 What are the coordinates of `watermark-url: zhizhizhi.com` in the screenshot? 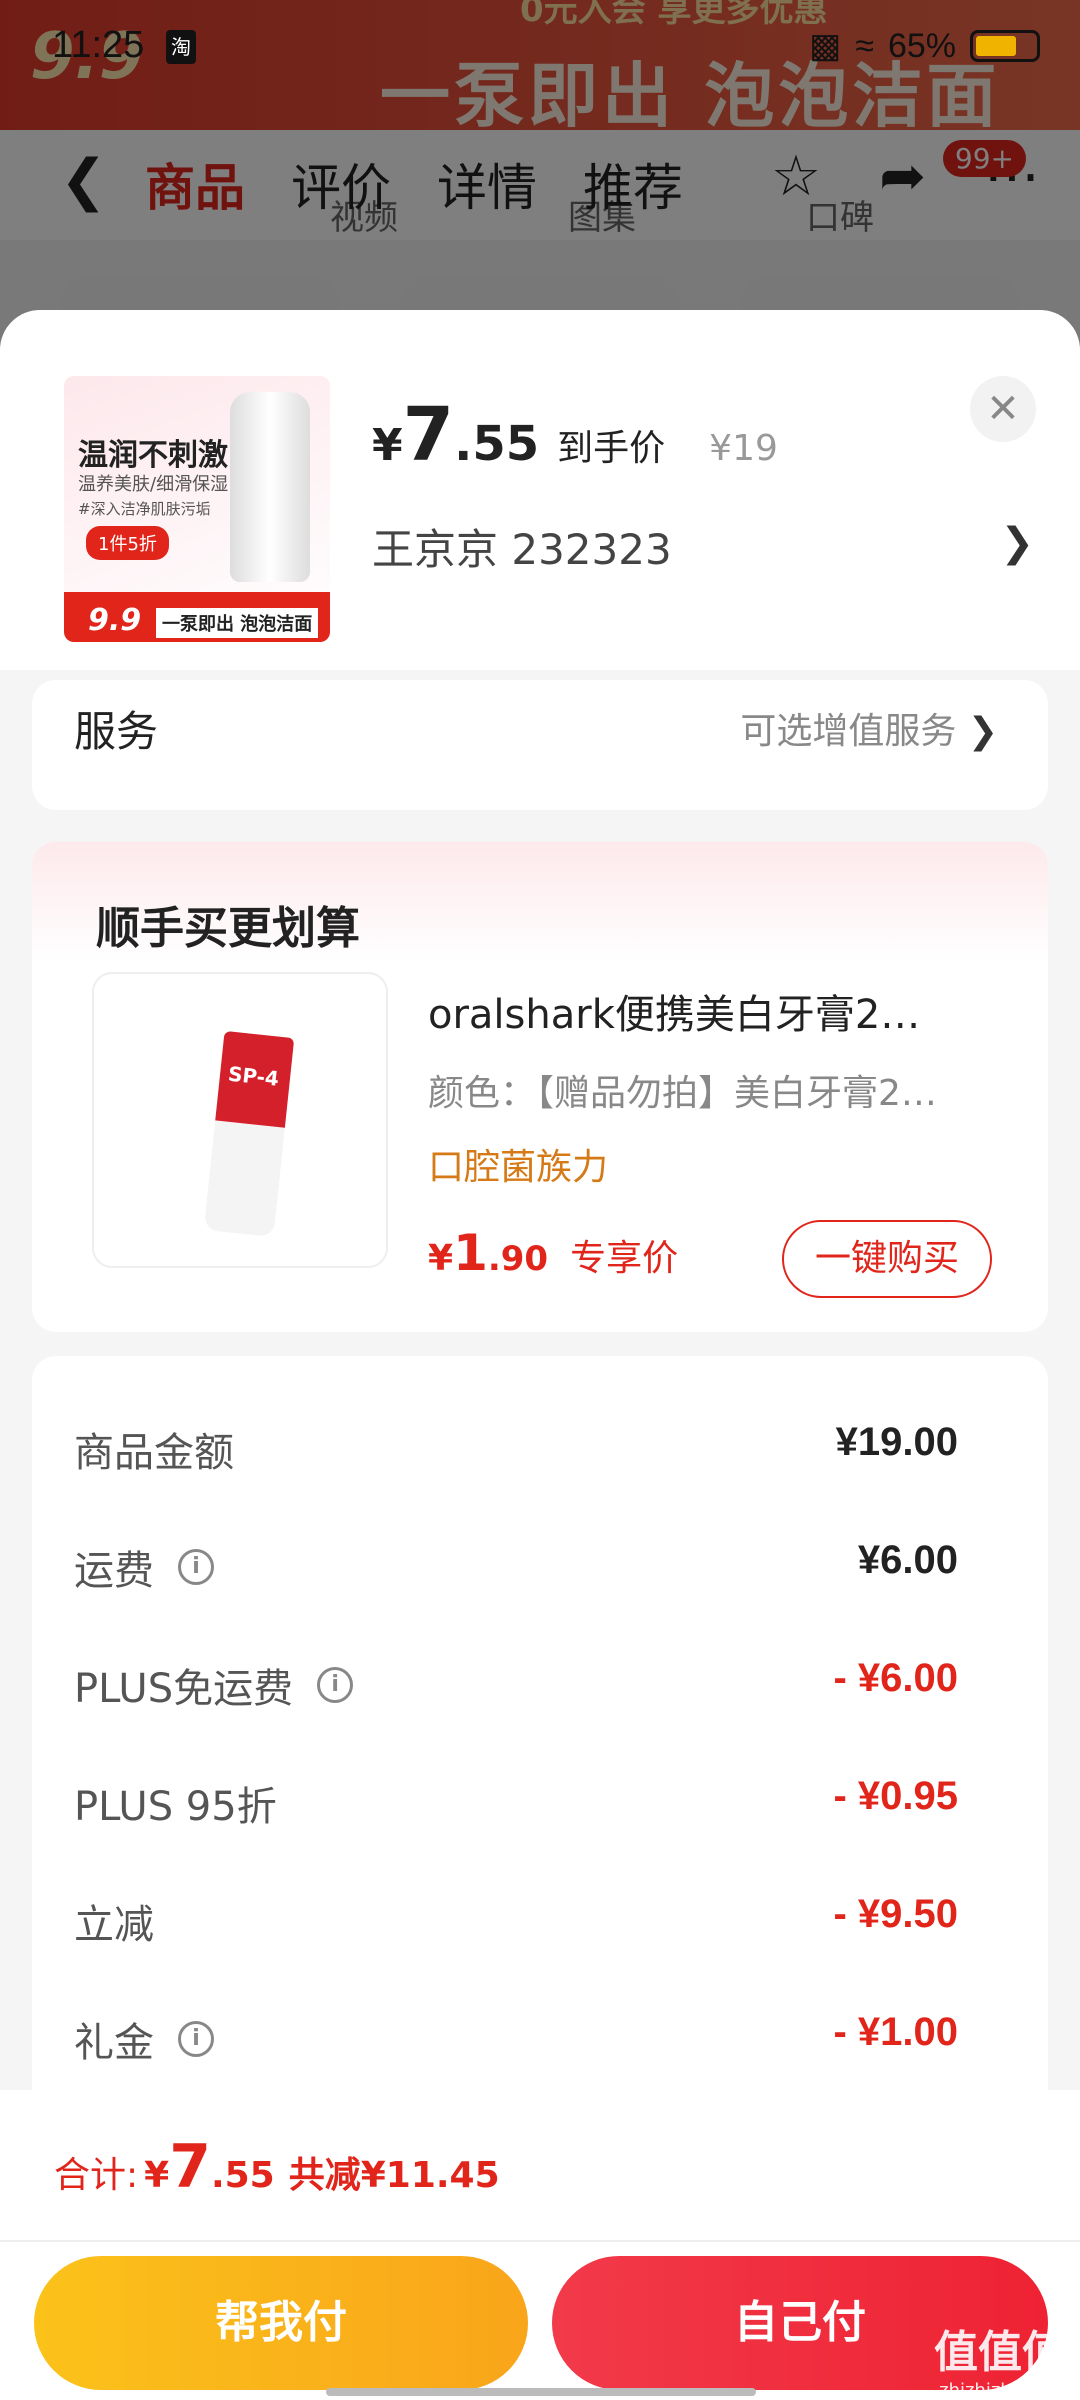 It's located at (1000, 2390).